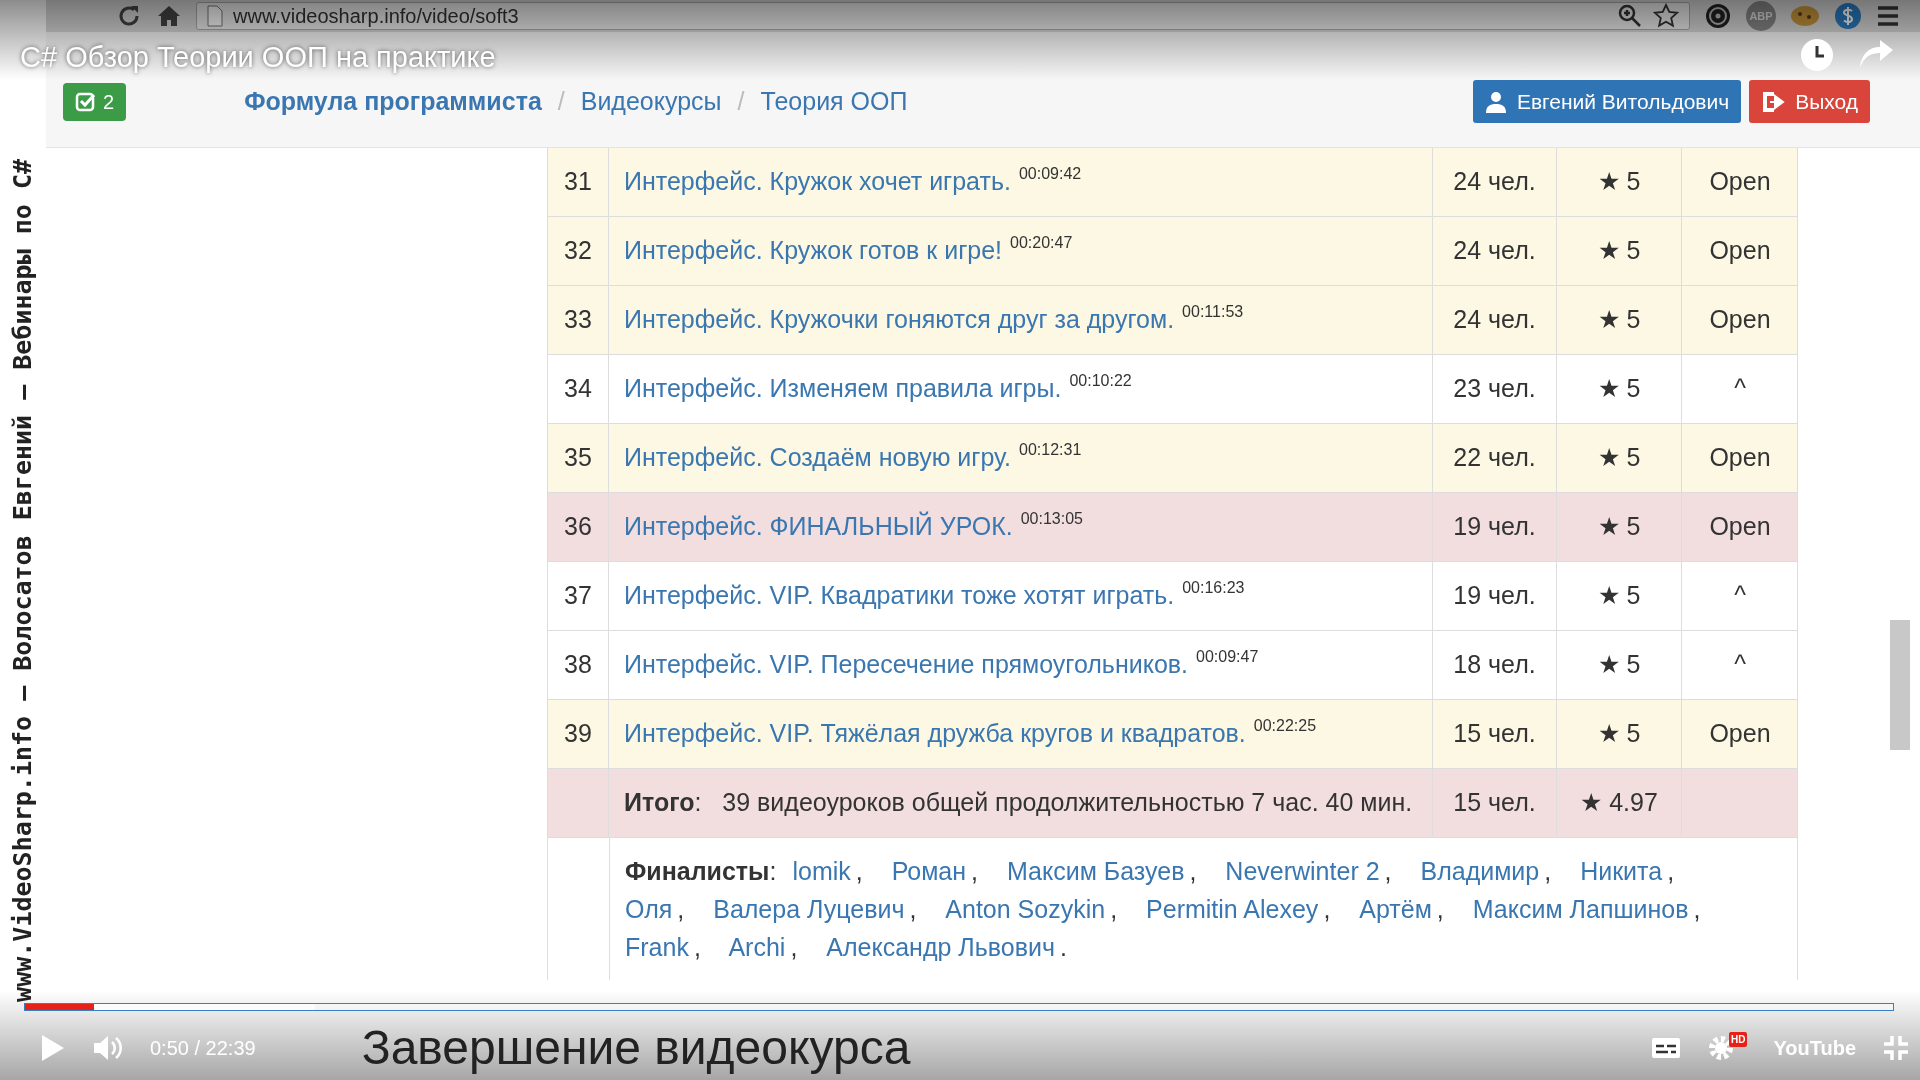 This screenshot has width=1920, height=1080. What do you see at coordinates (1495, 389) in the screenshot?
I see `viewer-count: 23 чел.` at bounding box center [1495, 389].